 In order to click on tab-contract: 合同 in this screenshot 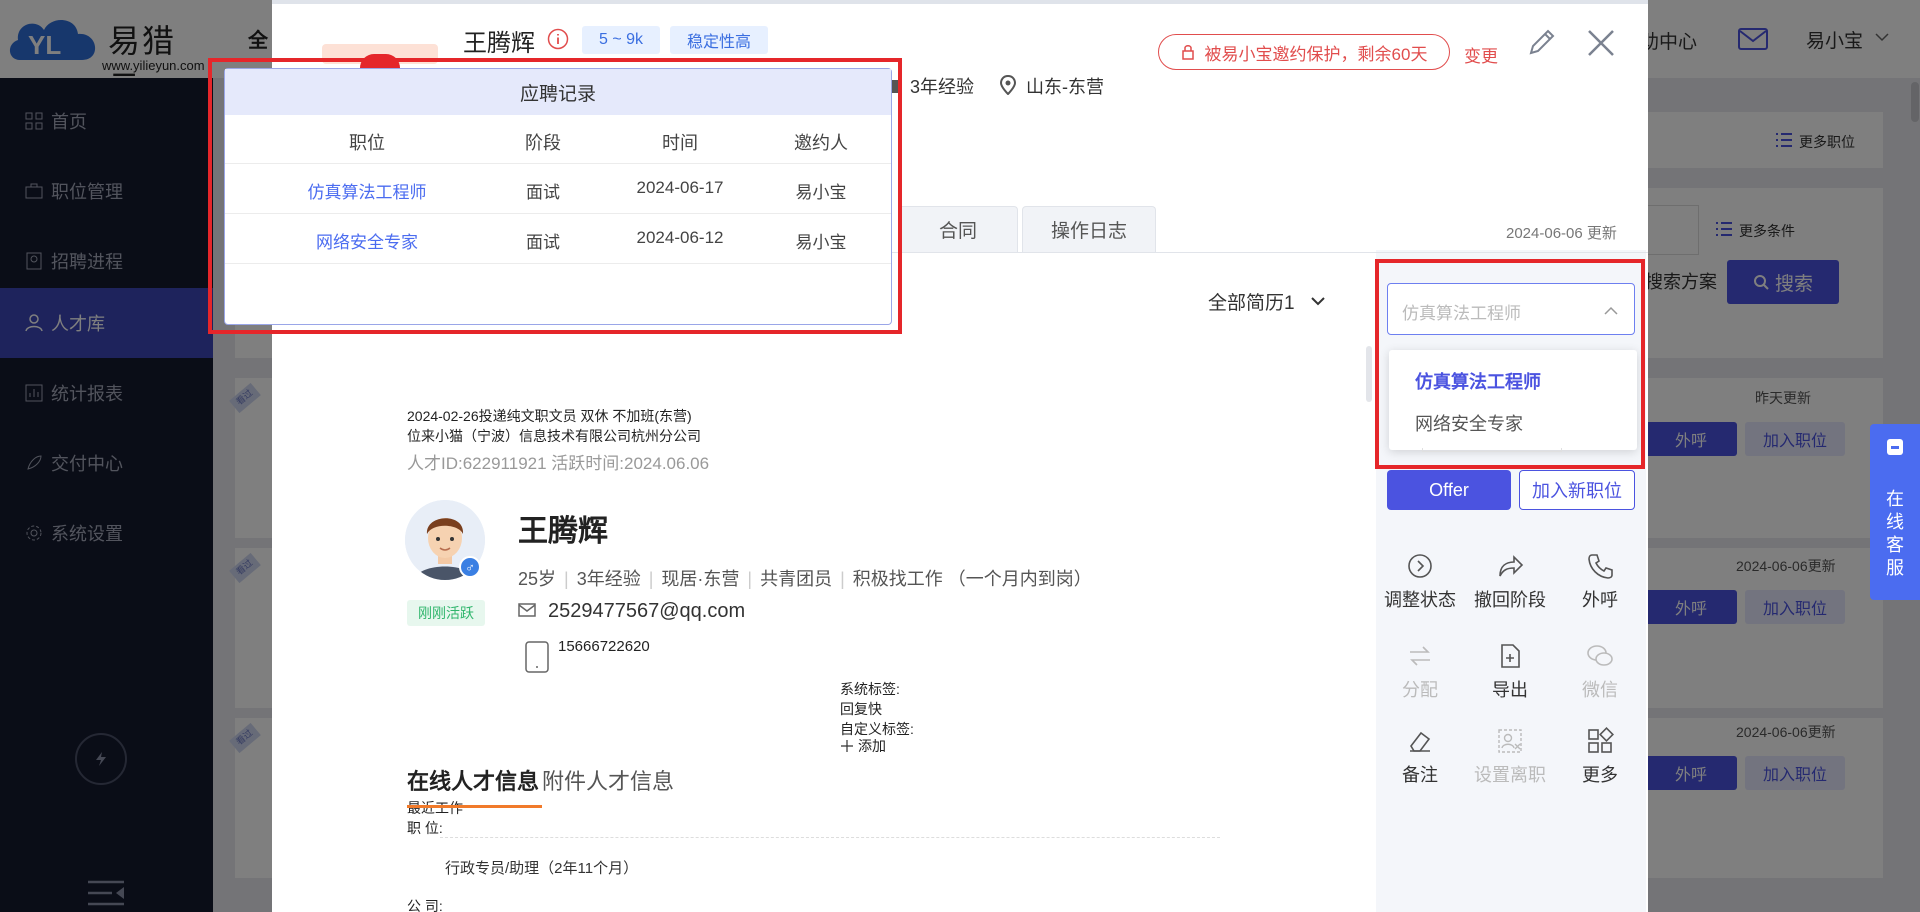, I will do `click(958, 229)`.